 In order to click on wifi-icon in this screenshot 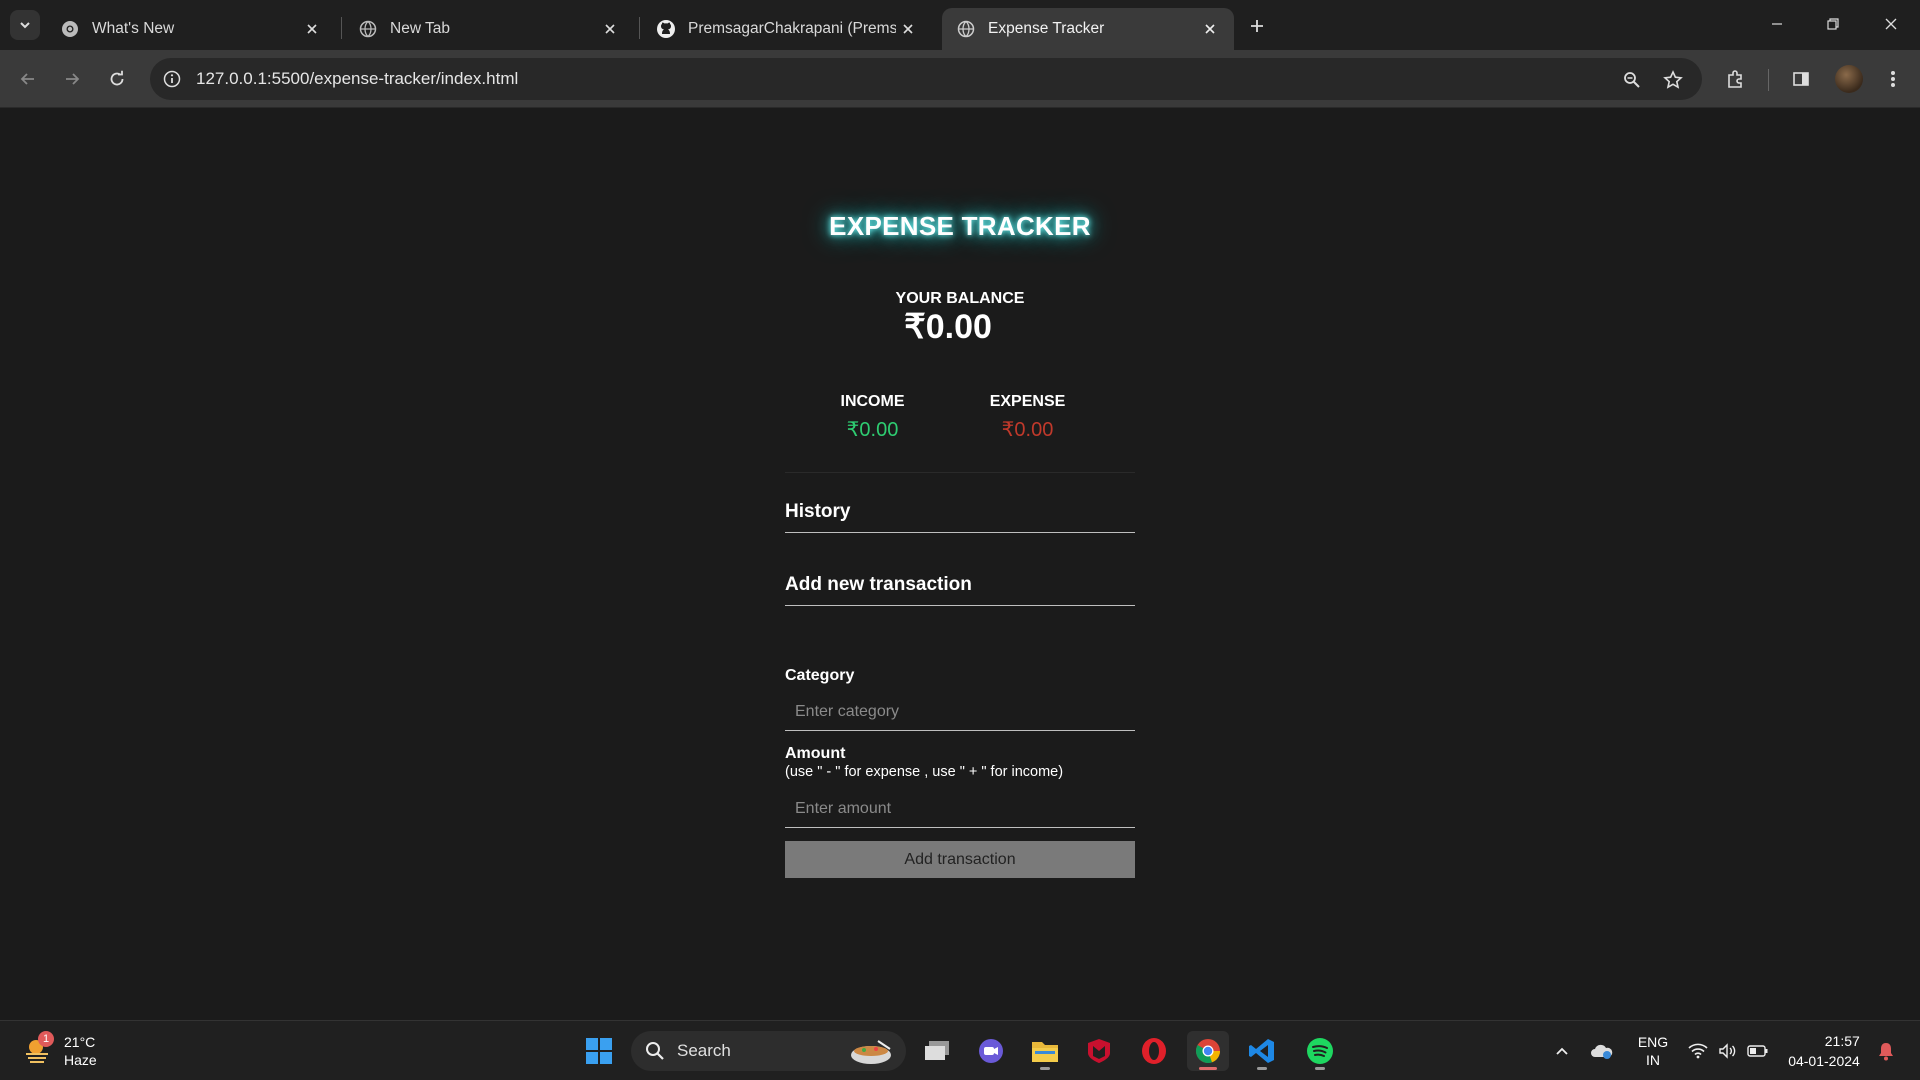, I will do `click(1698, 1051)`.